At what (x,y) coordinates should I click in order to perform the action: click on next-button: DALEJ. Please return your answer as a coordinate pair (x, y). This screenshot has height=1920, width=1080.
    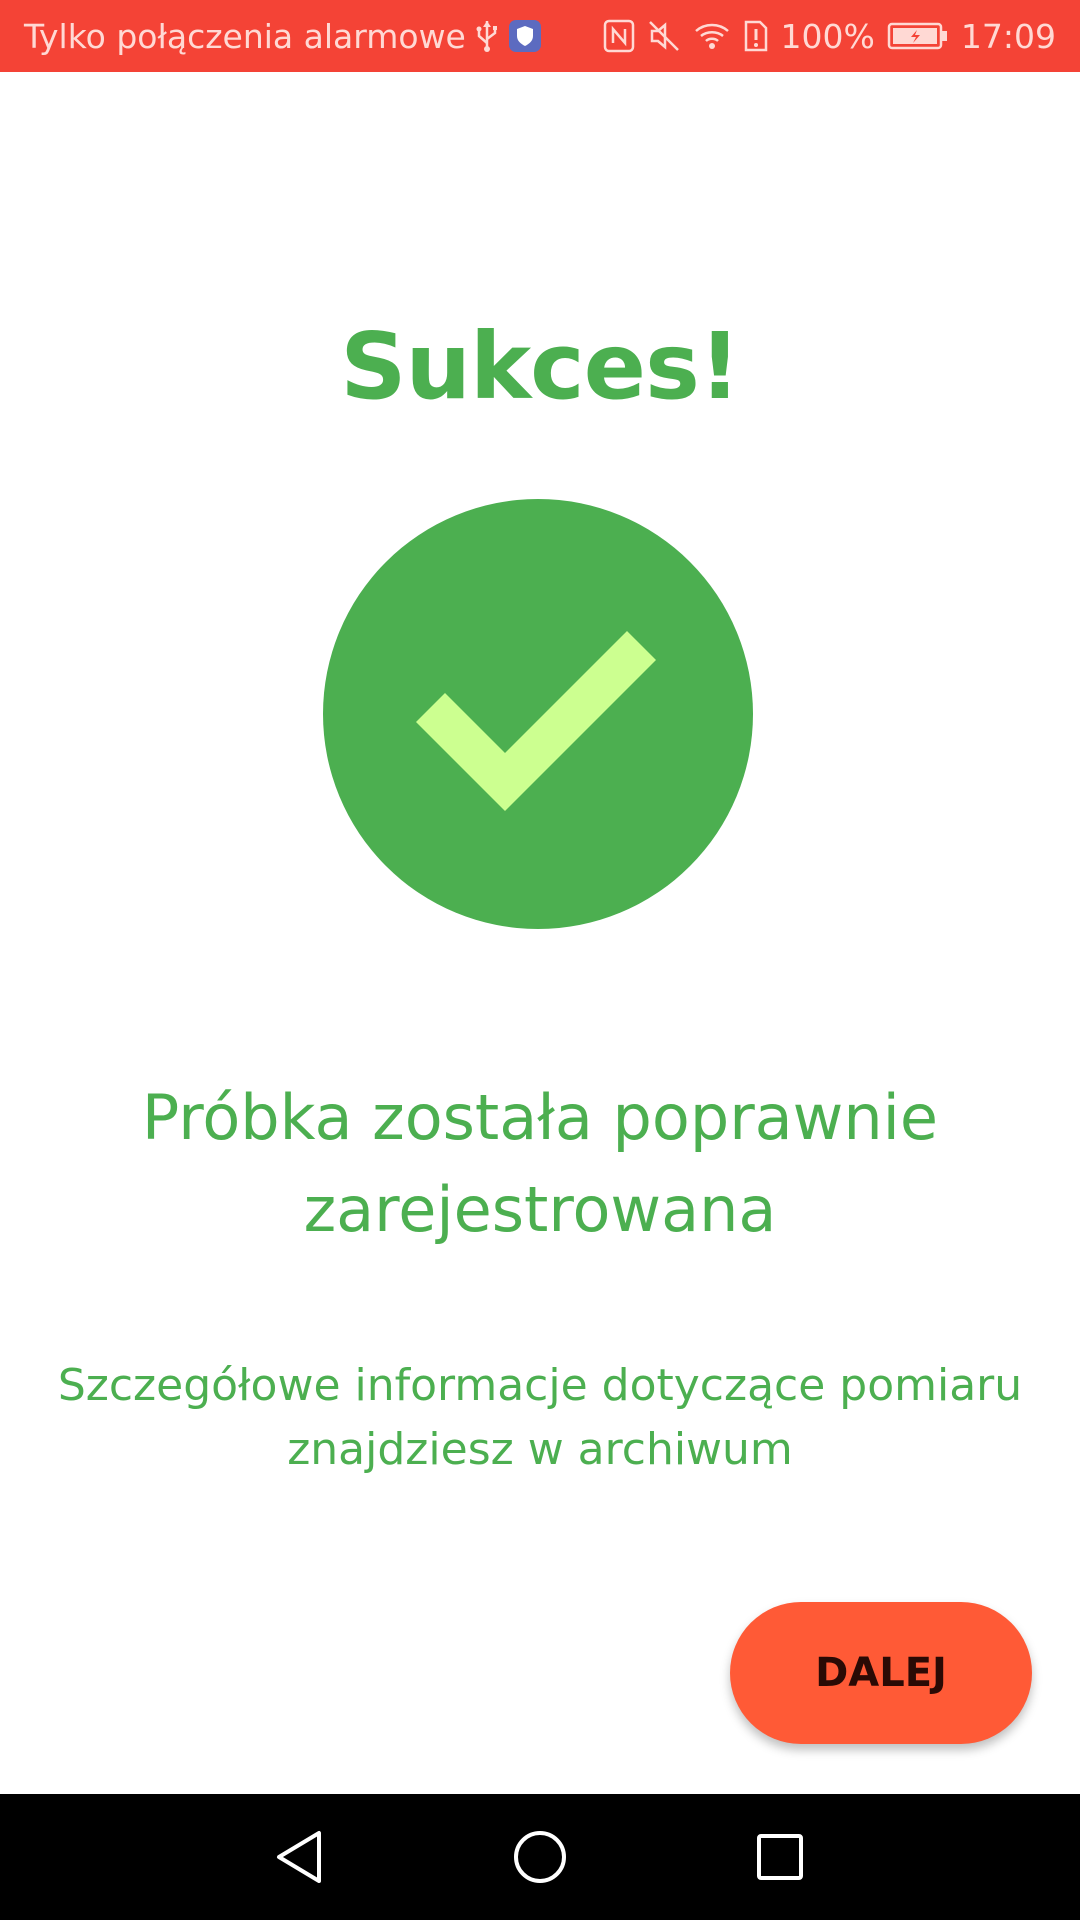
    Looking at the image, I should click on (881, 1673).